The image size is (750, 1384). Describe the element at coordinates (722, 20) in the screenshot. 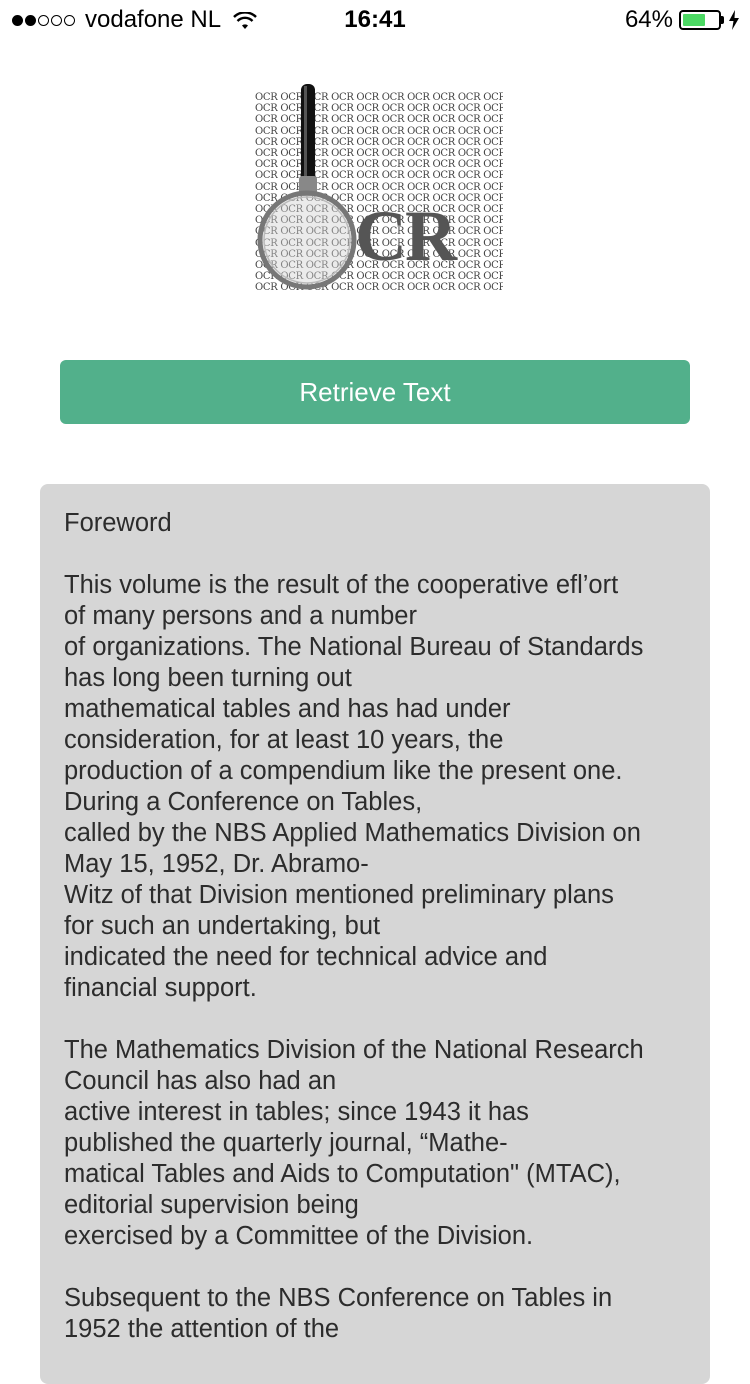

I see `battery-nub` at that location.